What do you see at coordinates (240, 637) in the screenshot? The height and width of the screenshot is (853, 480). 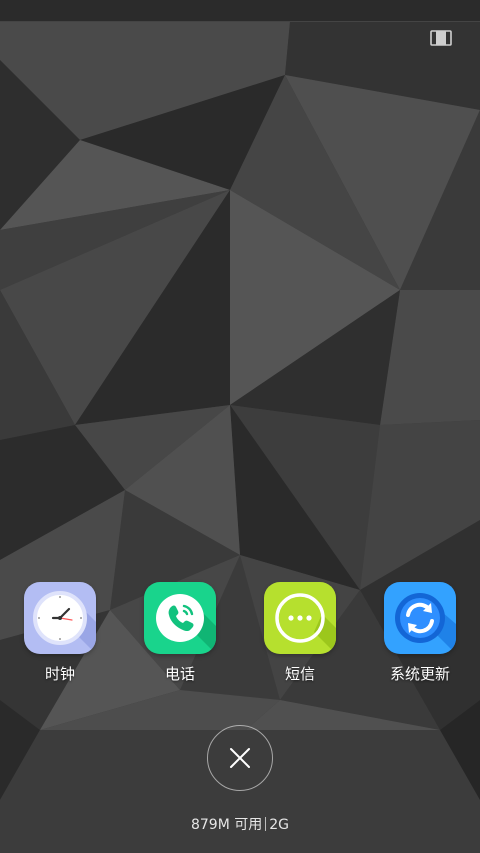 I see `recent-apps: 时钟 电话 短信 系统更新` at bounding box center [240, 637].